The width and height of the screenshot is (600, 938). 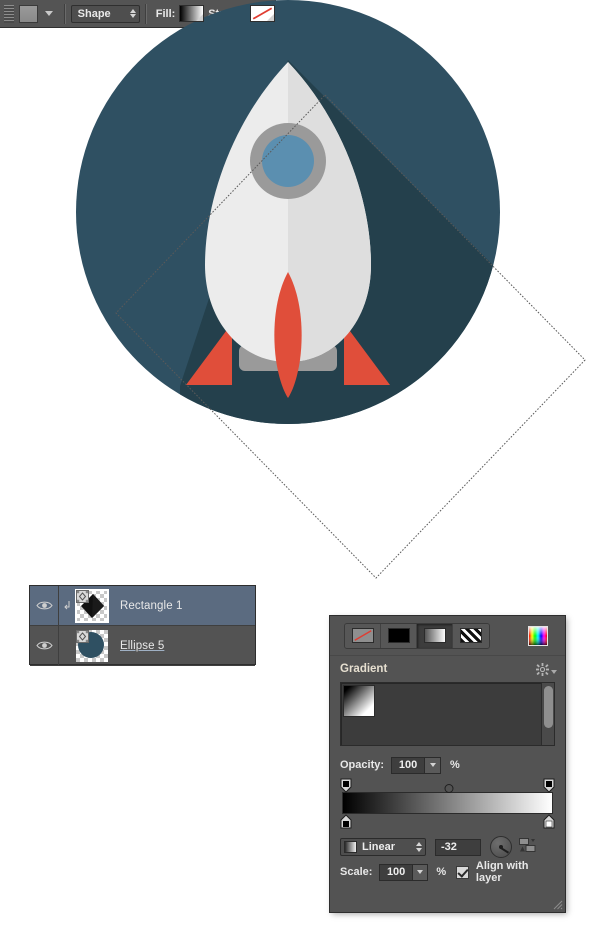 I want to click on layer-row-ellipse-5: Ellipse 5, so click(x=142, y=646).